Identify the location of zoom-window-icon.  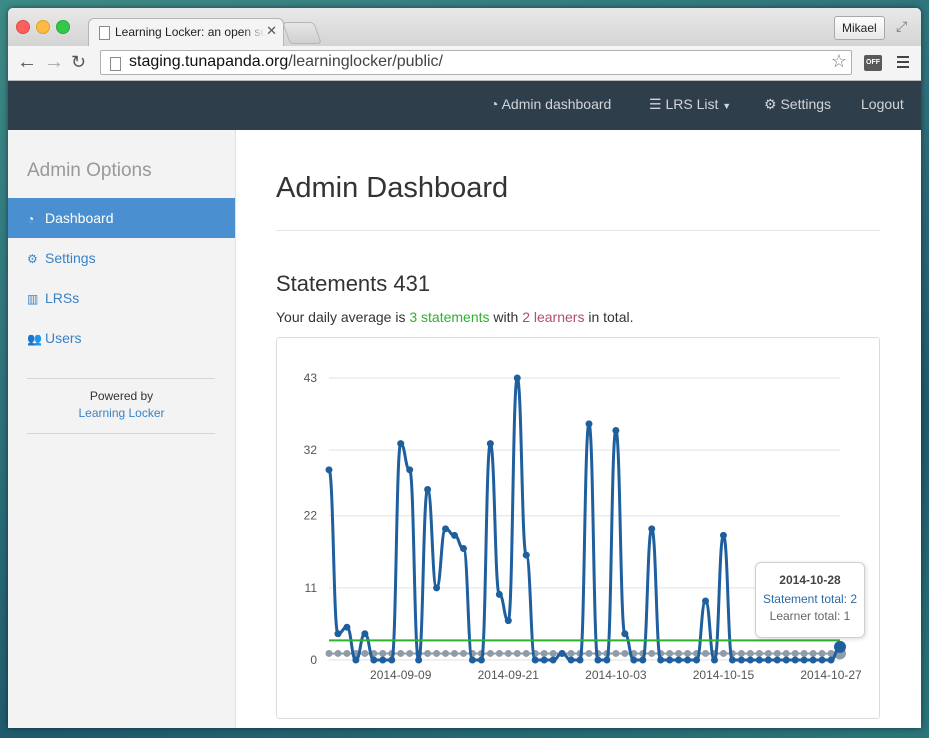
(63, 27).